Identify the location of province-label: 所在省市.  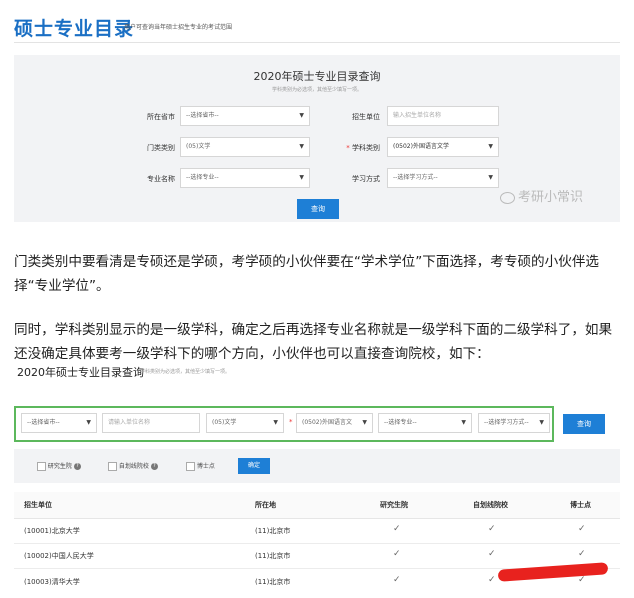
(161, 117).